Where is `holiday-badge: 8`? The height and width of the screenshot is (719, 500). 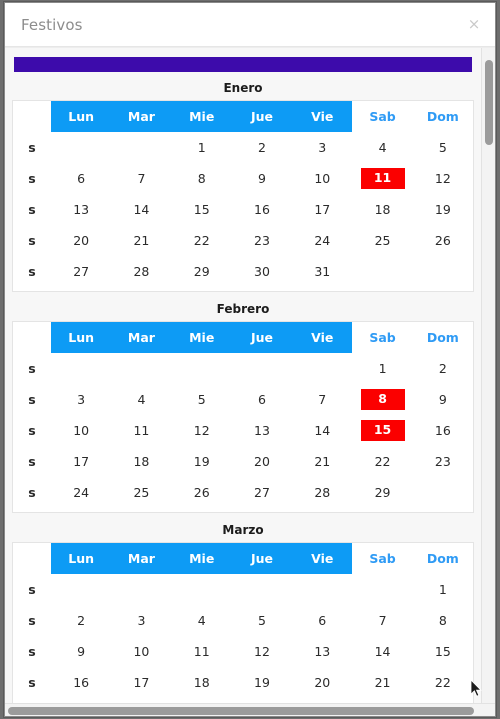
holiday-badge: 8 is located at coordinates (382, 399).